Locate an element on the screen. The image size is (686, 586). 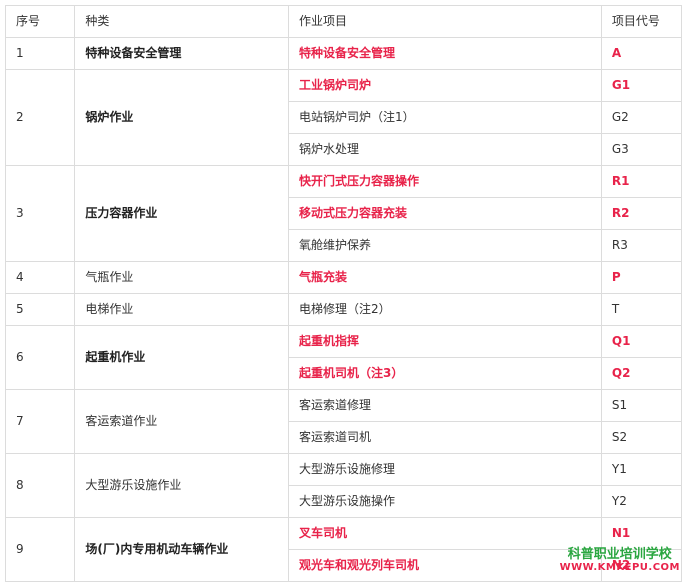
cell-no: 7 is located at coordinates (40, 421).